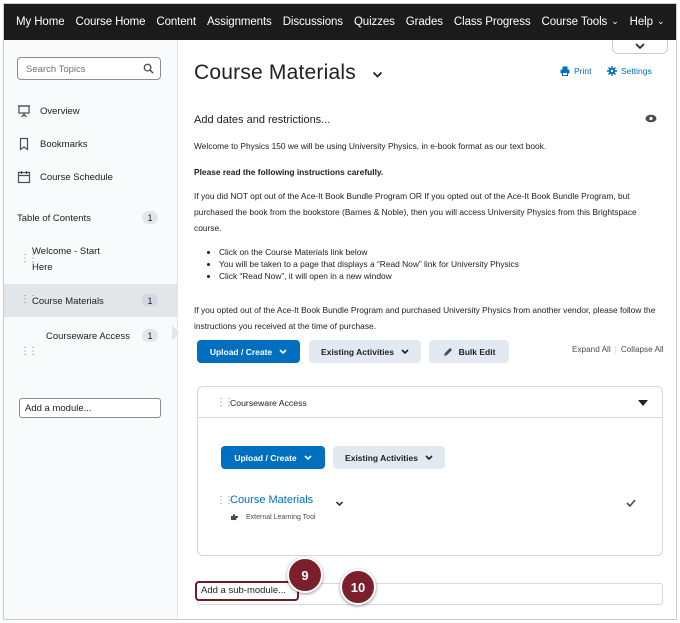 The height and width of the screenshot is (623, 680). I want to click on sidebar-module-welcome: ⋮⋮ Welcome - Start Here, so click(90, 258).